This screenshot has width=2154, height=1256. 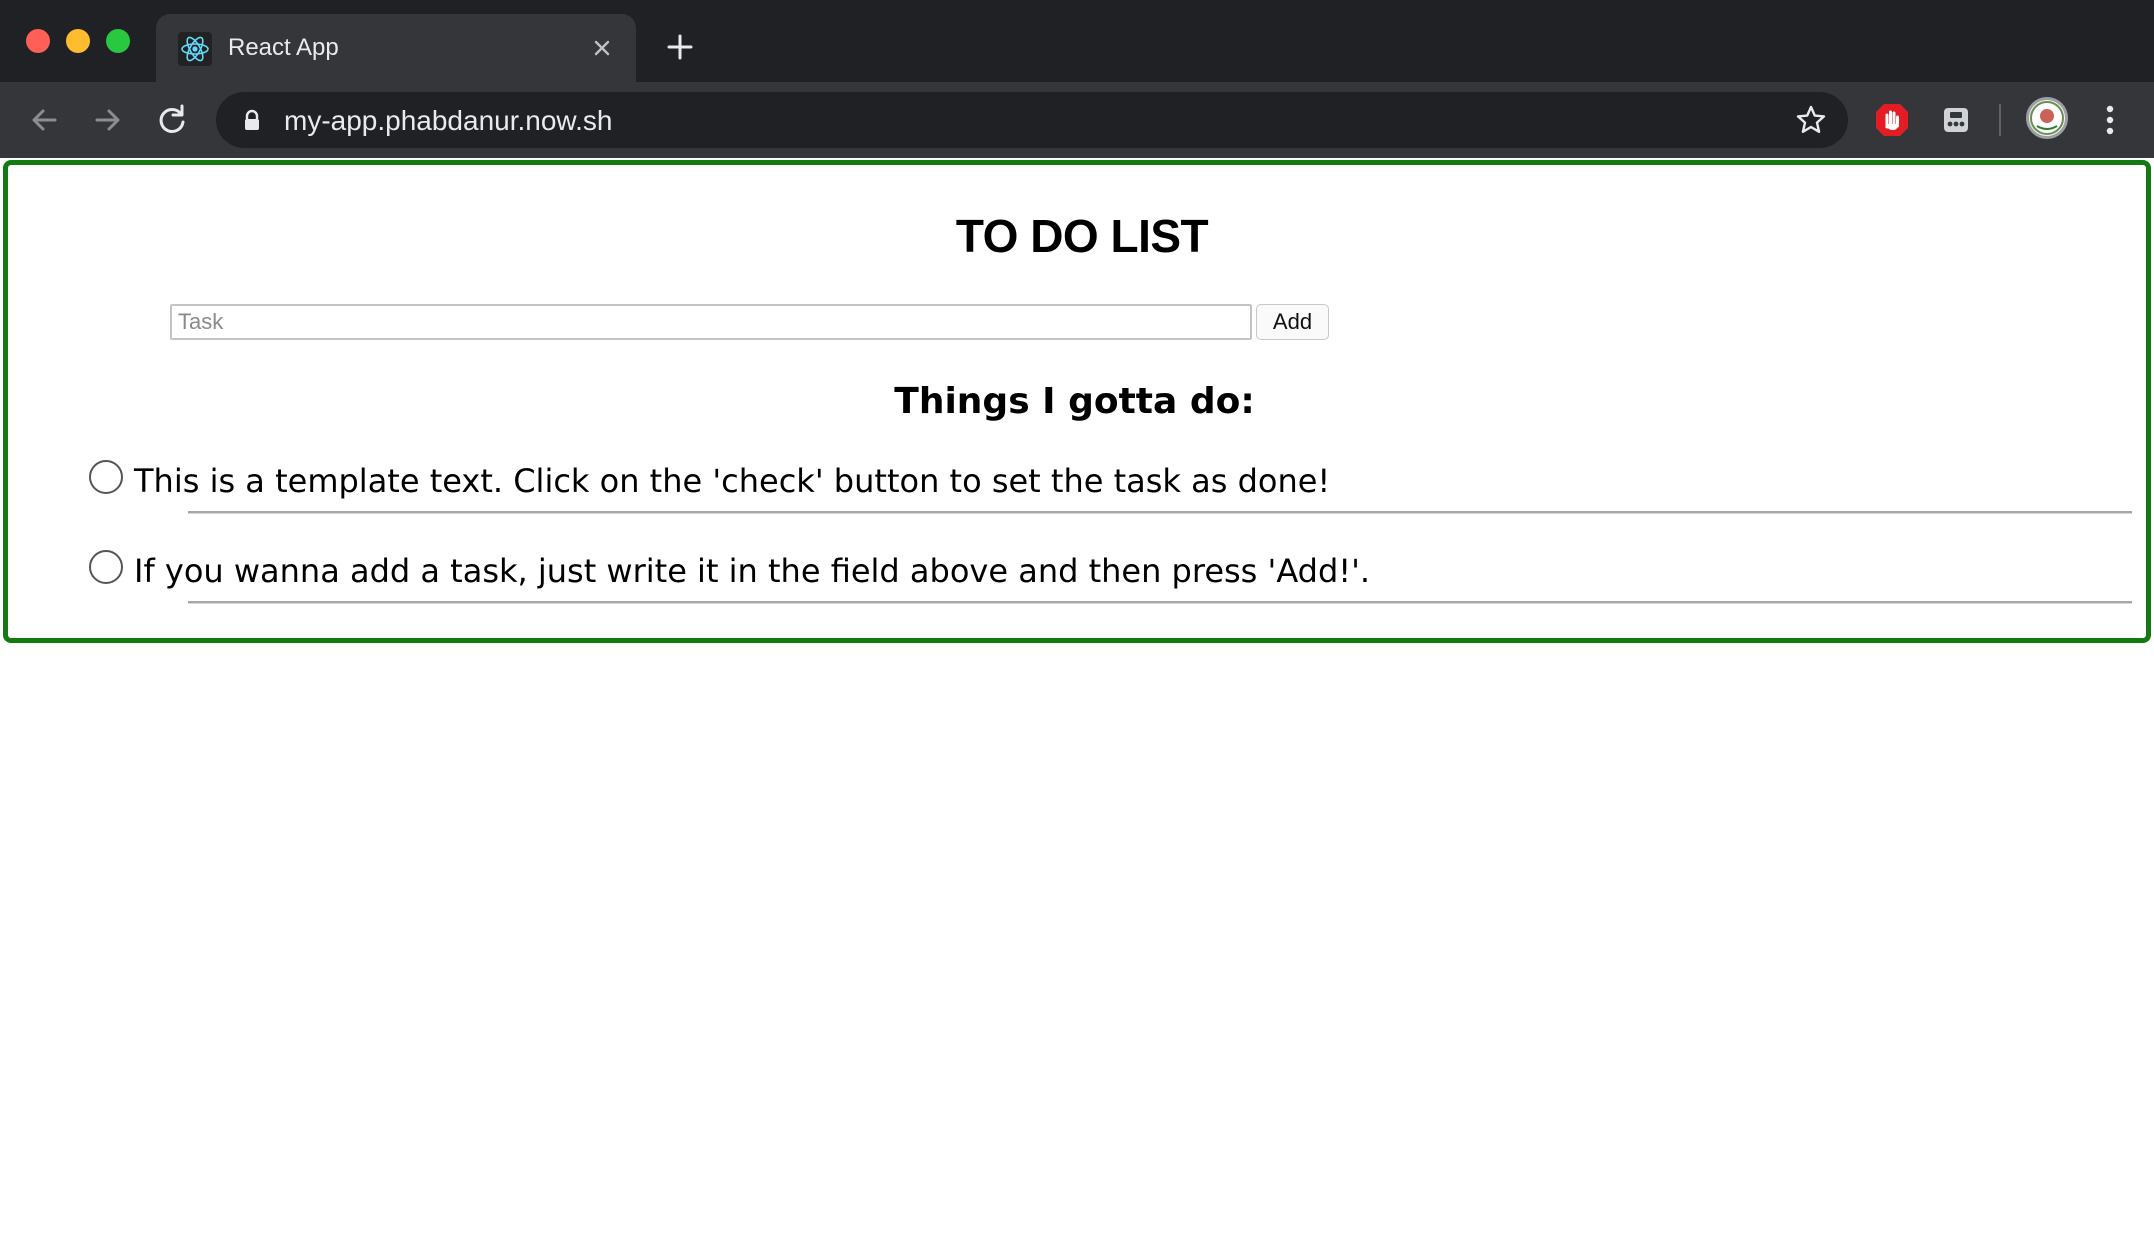 I want to click on arrow-left-icon, so click(x=44, y=120).